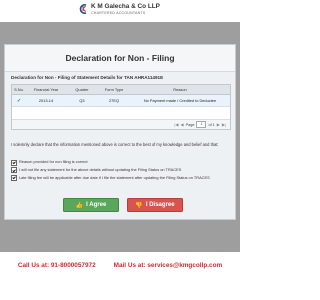 The image size is (320, 300). I want to click on agree-label: I Agree, so click(96, 205).